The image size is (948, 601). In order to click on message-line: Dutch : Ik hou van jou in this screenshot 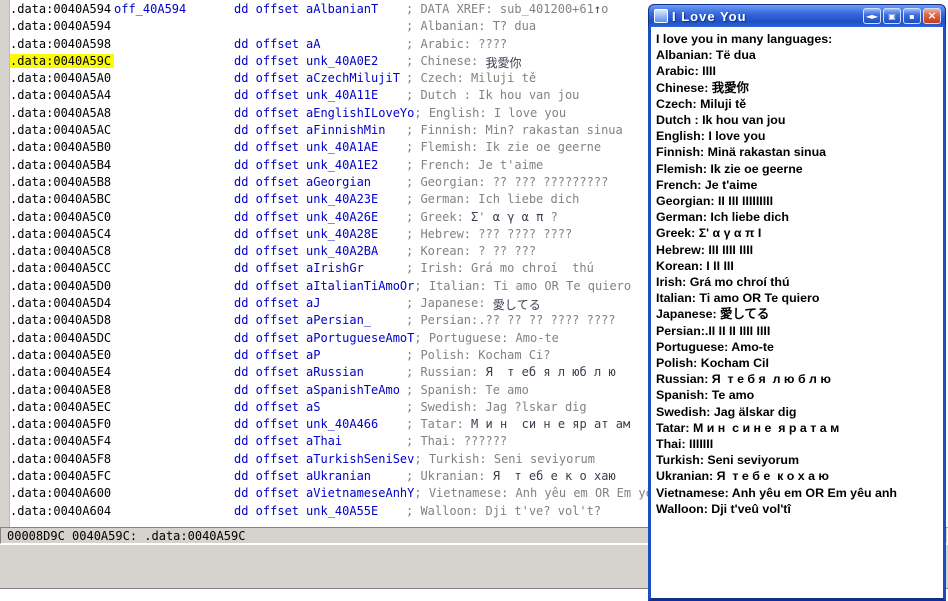, I will do `click(721, 120)`.